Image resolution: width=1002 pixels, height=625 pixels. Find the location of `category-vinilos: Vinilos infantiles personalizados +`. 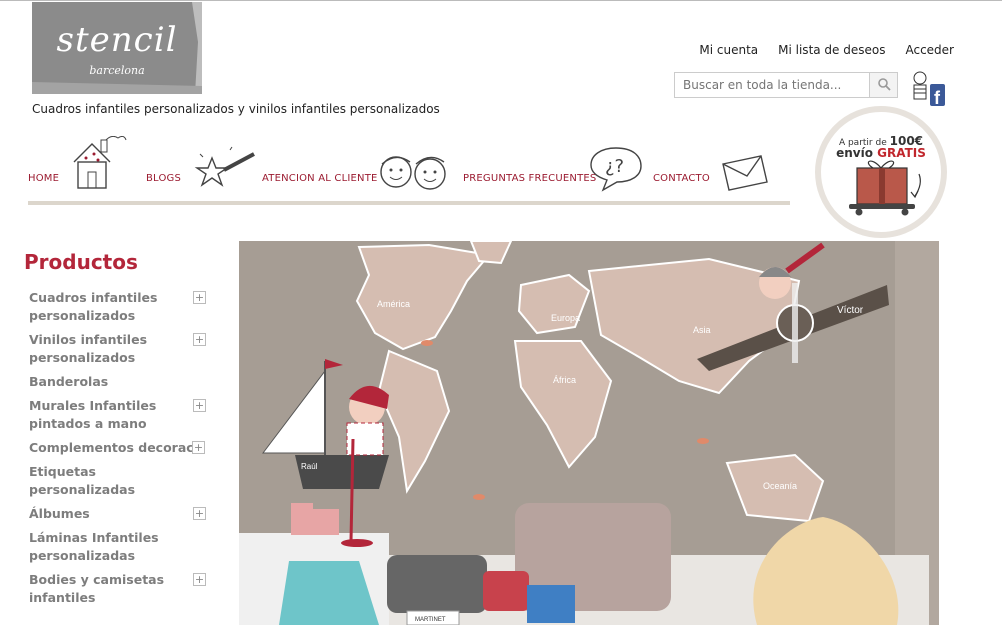

category-vinilos: Vinilos infantiles personalizados + is located at coordinates (119, 349).